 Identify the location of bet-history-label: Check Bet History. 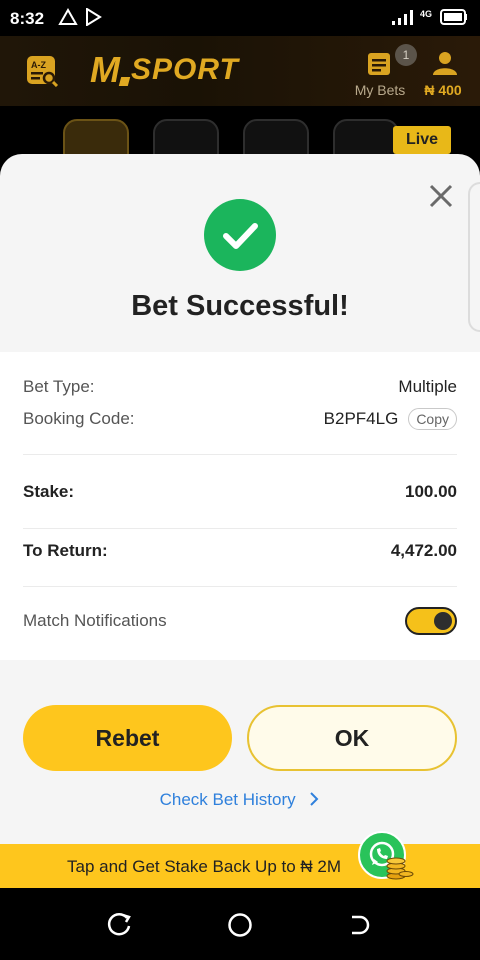
(227, 799).